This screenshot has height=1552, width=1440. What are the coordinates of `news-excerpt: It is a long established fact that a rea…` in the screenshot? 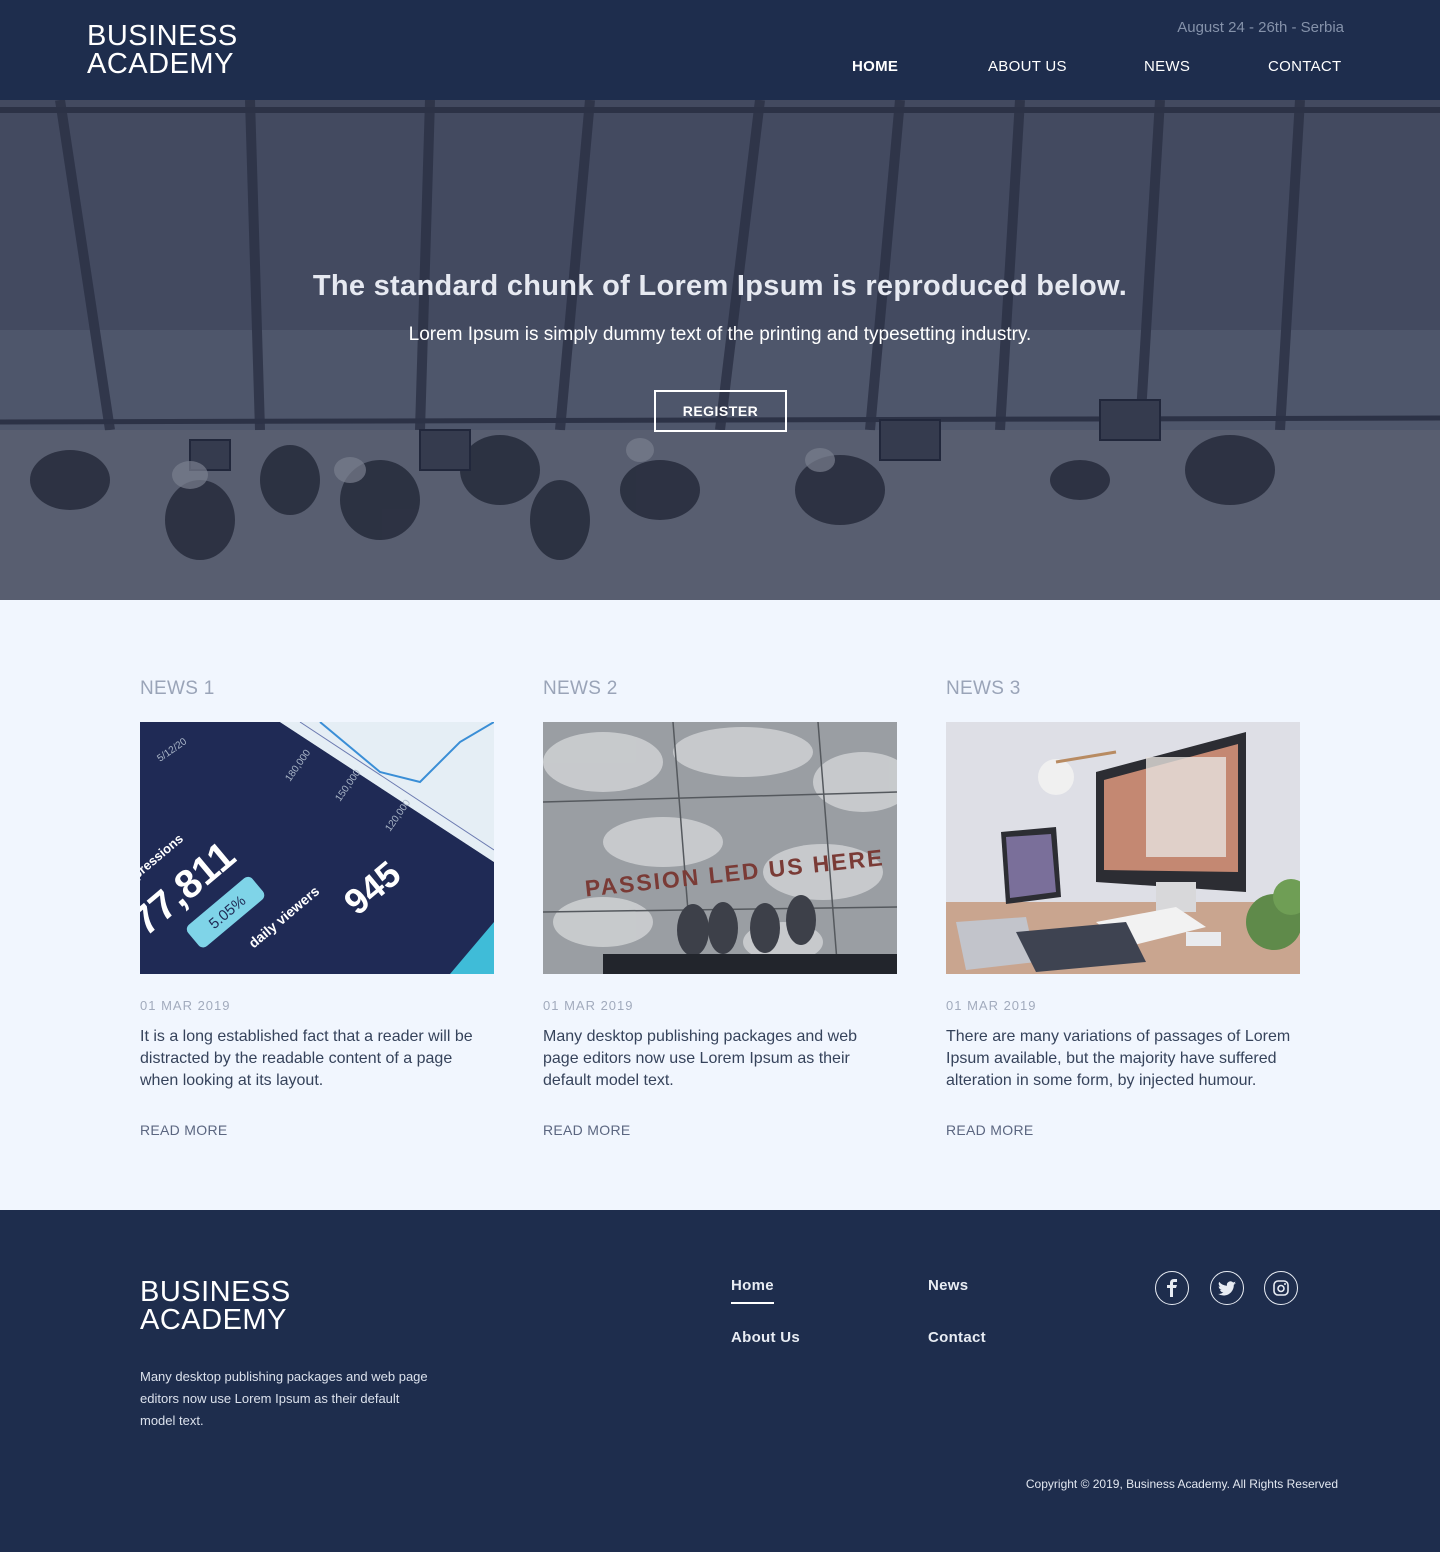 It's located at (306, 1058).